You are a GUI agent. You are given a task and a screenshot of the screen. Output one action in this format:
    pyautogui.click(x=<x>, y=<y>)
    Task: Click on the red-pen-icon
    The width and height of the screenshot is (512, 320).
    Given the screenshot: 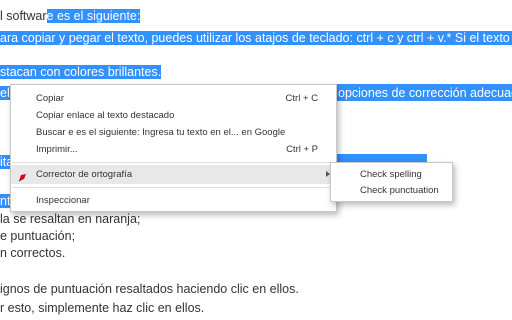 What is the action you would take?
    pyautogui.click(x=23, y=176)
    